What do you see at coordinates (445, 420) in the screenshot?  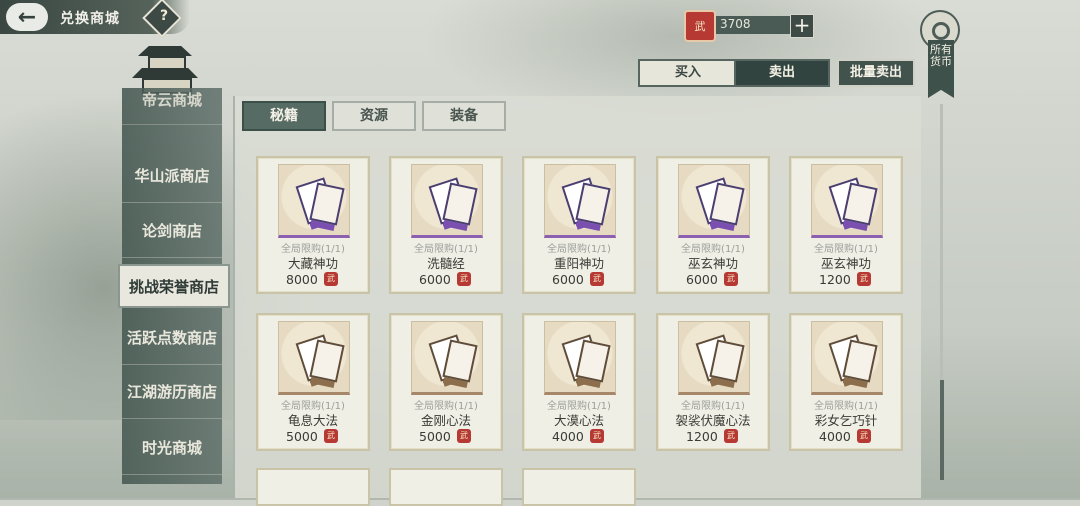 I see `item-name: 金刚心法` at bounding box center [445, 420].